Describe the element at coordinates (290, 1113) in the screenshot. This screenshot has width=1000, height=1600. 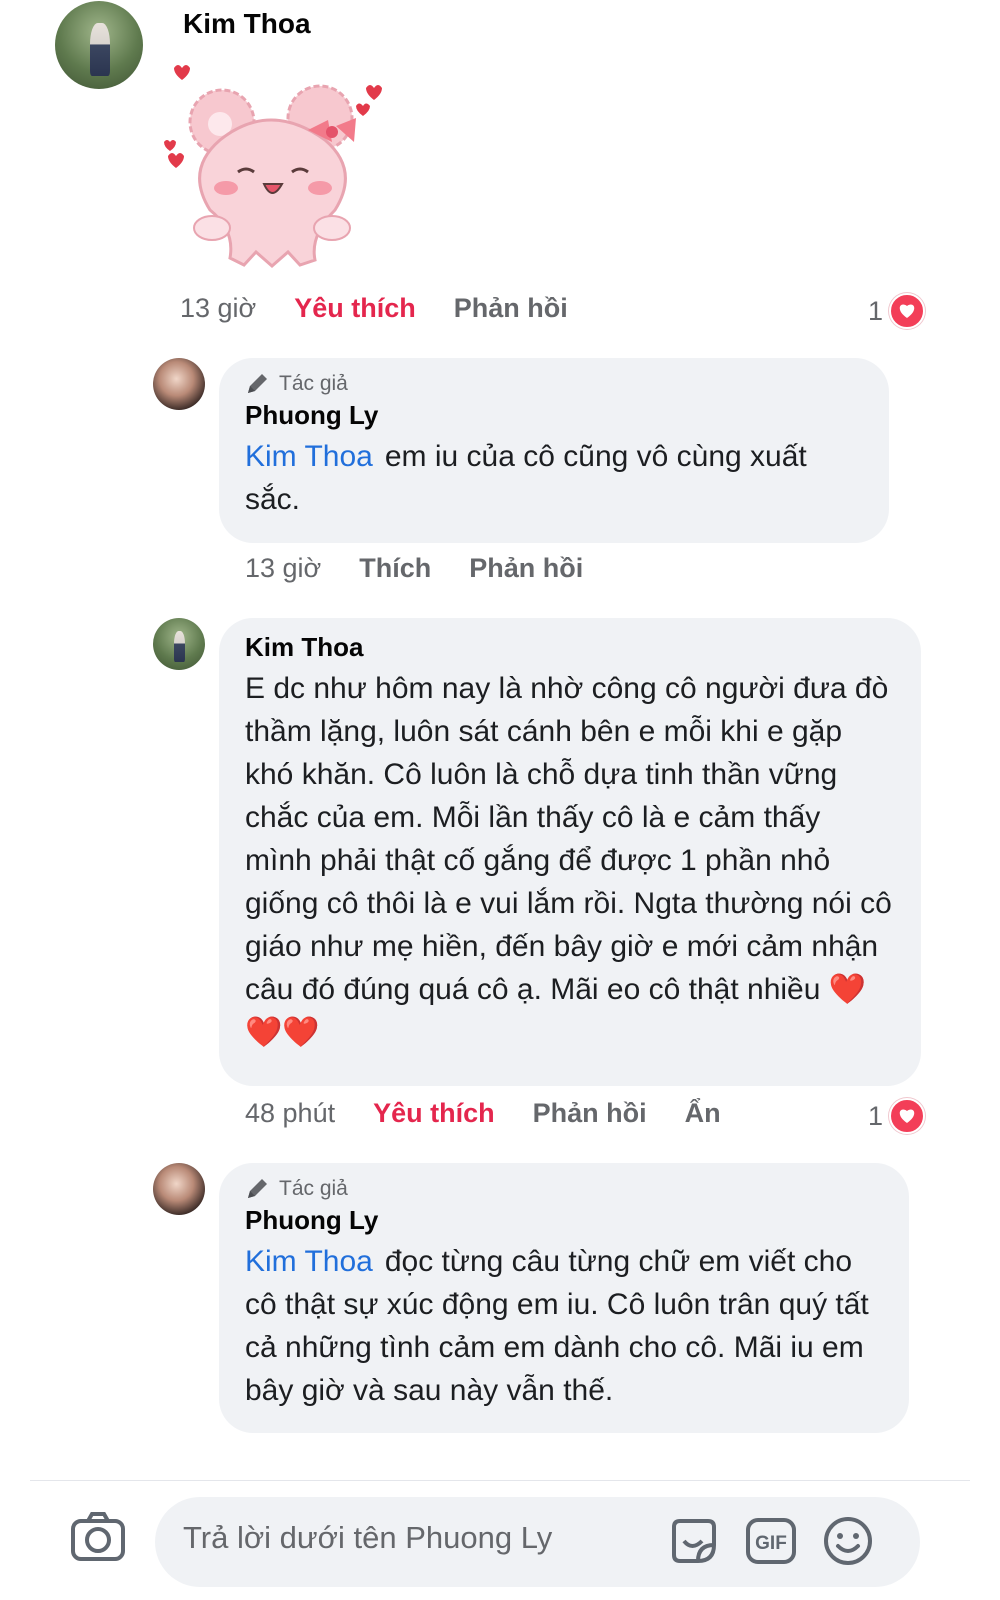
I see `comment-time: 48 phút` at that location.